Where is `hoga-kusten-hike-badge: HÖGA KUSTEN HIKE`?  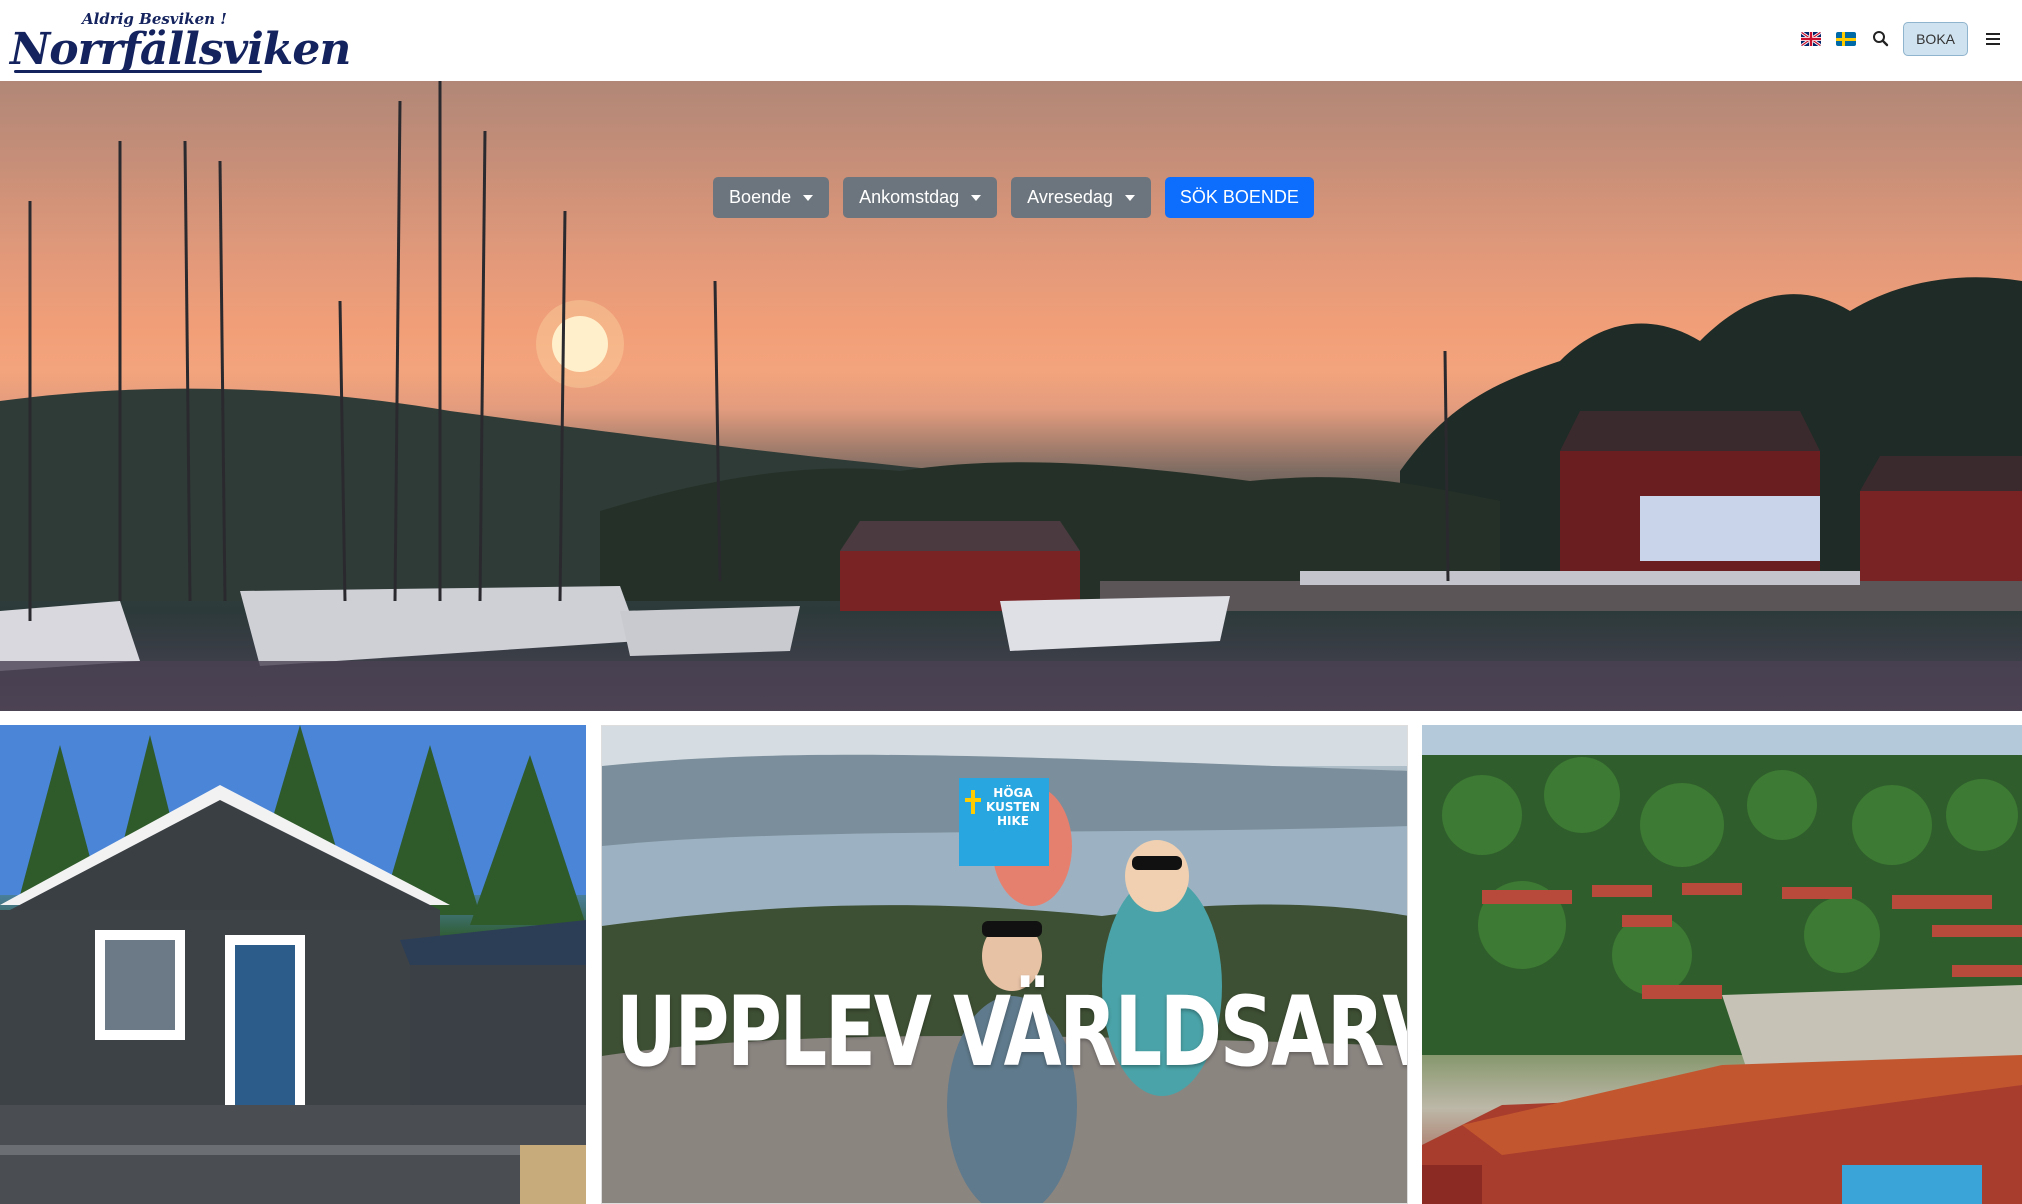 hoga-kusten-hike-badge: HÖGA KUSTEN HIKE is located at coordinates (1004, 822).